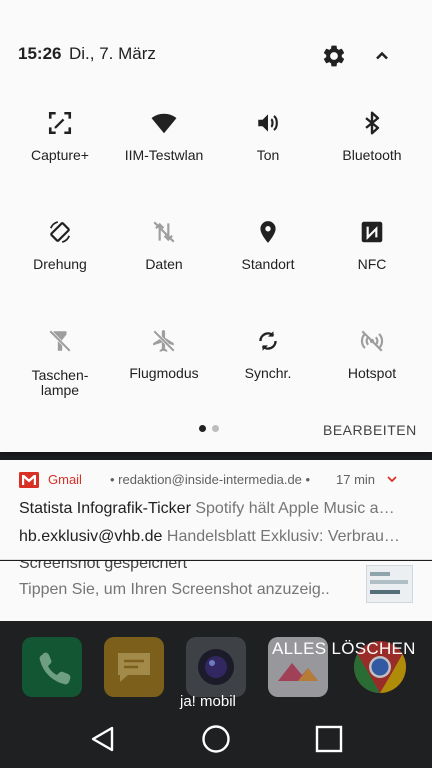 This screenshot has width=432, height=768. I want to click on tile-sync: Synchr., so click(268, 368).